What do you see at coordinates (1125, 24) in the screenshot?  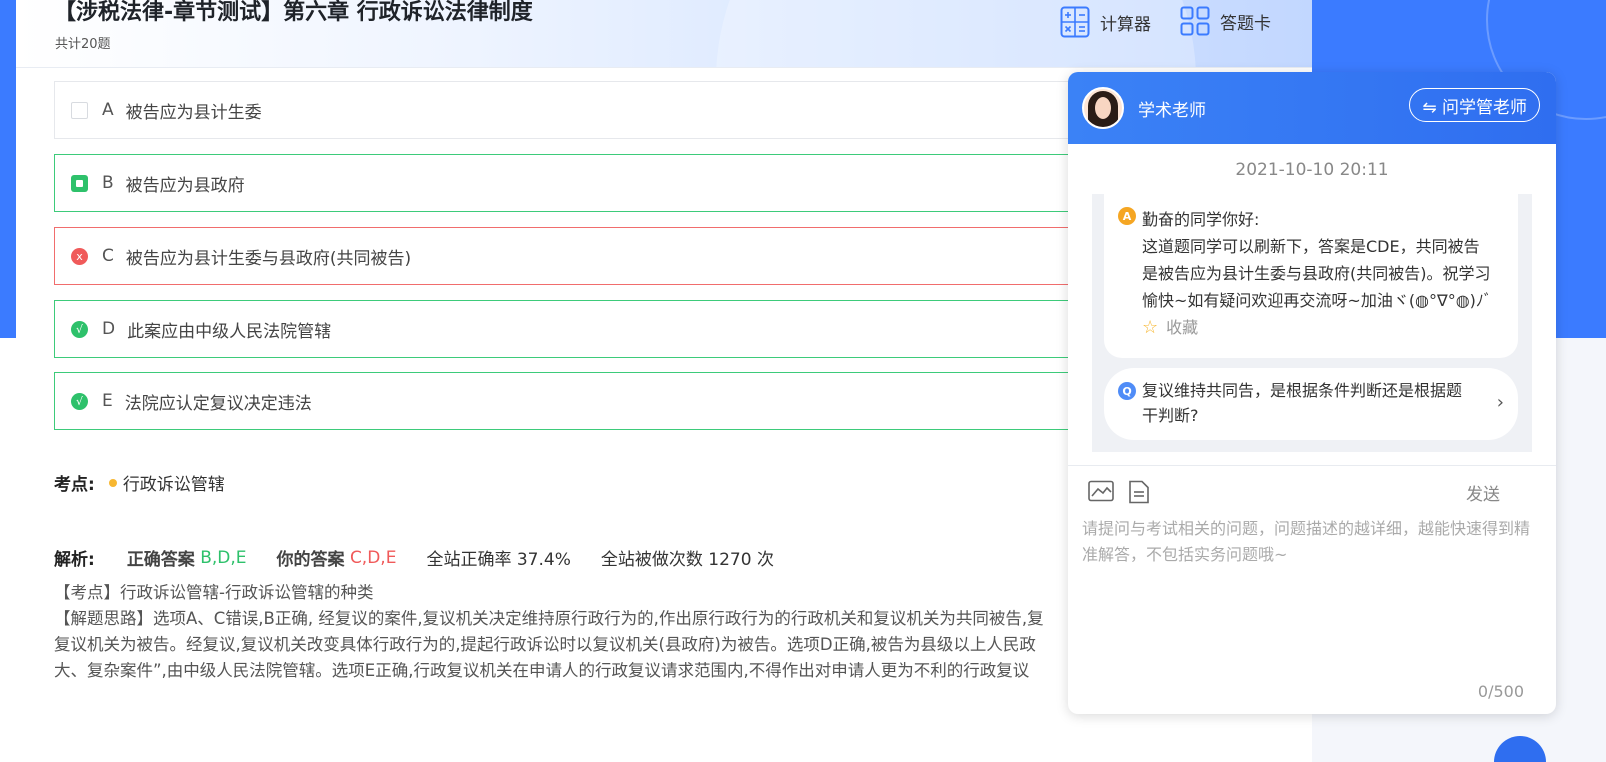 I see `calculator-label: 计算器` at bounding box center [1125, 24].